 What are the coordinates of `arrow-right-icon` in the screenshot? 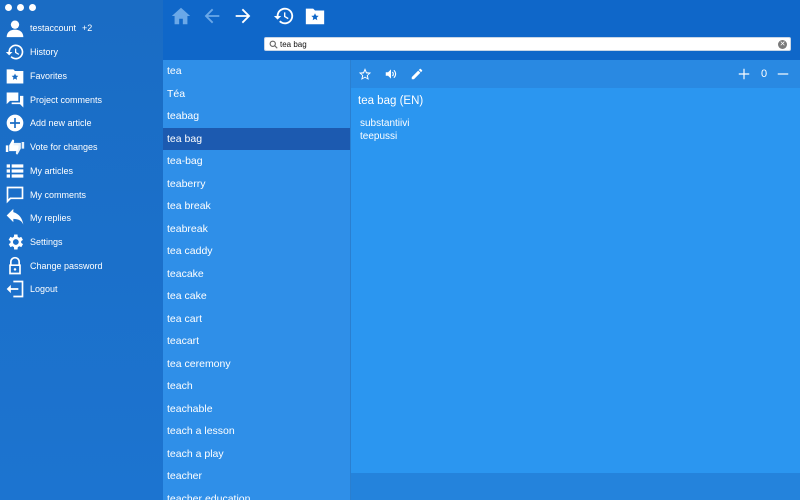 It's located at (243, 16).